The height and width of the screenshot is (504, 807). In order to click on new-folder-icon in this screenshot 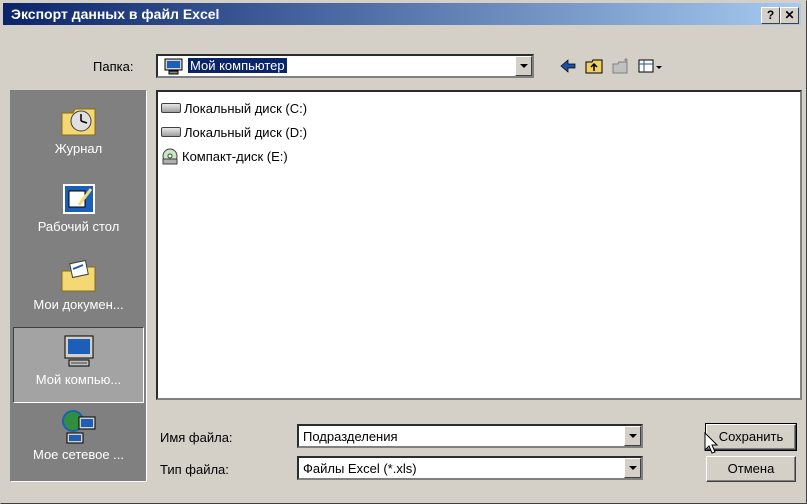, I will do `click(620, 66)`.